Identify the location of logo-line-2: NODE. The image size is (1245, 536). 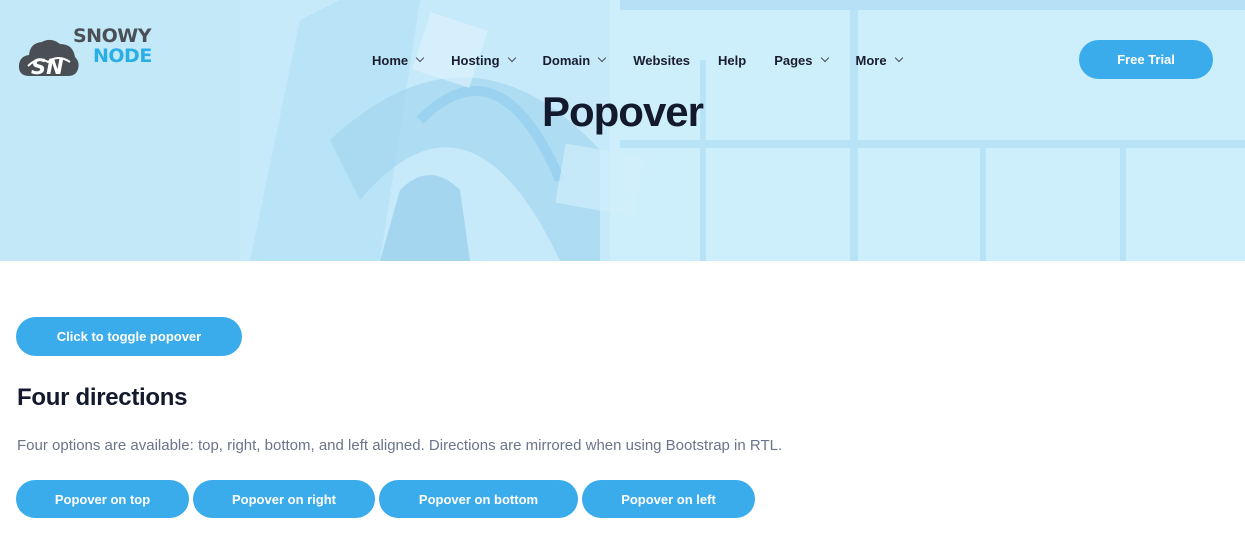
(122, 56).